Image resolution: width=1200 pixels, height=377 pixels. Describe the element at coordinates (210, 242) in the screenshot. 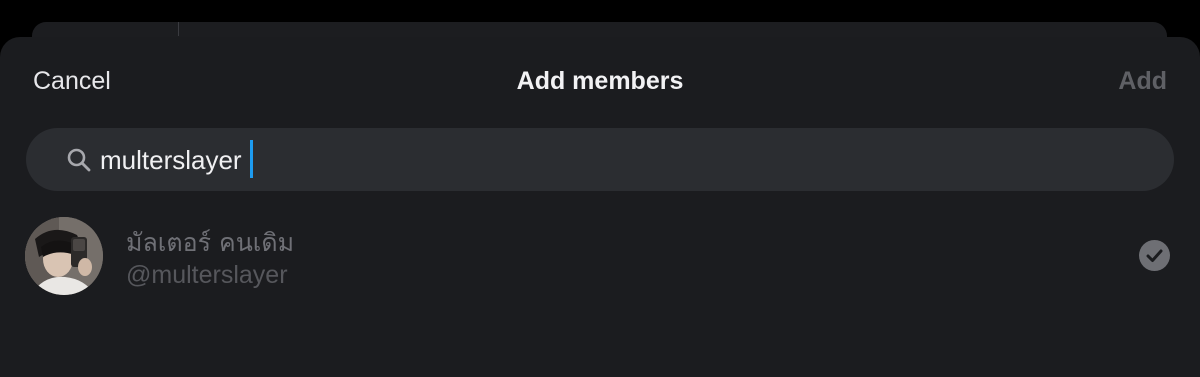

I see `result-display-name: มัลเตอร์ คนเดิม` at that location.